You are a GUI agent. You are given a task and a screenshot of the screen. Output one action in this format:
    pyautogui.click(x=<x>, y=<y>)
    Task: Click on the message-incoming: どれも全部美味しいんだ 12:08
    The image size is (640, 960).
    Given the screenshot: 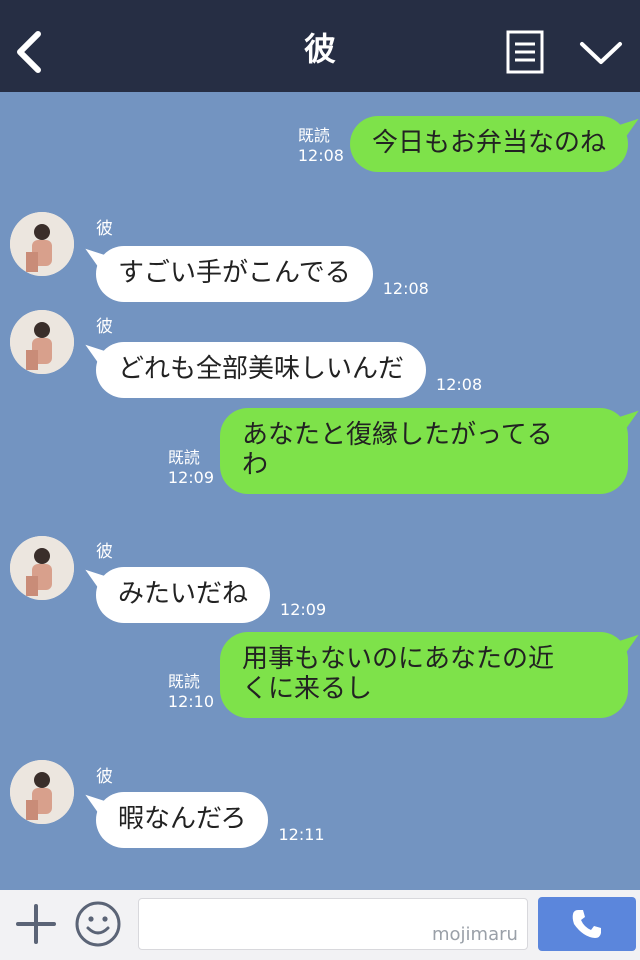 What is the action you would take?
    pyautogui.click(x=281, y=370)
    